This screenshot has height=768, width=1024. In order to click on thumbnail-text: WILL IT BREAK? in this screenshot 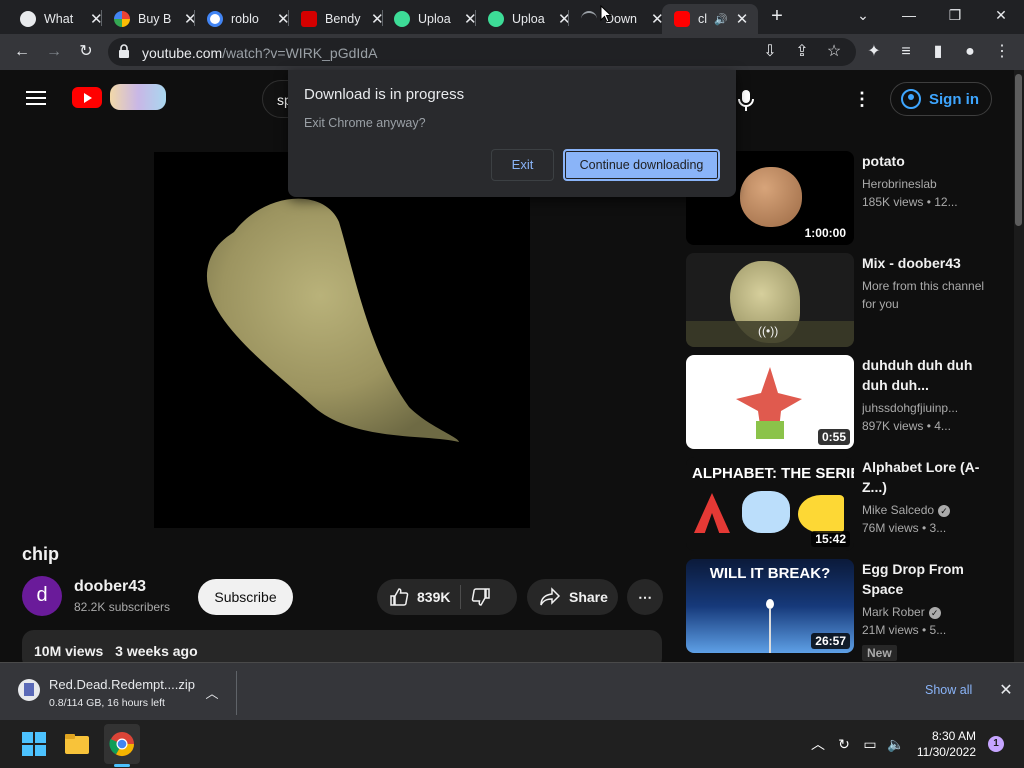, I will do `click(770, 573)`.